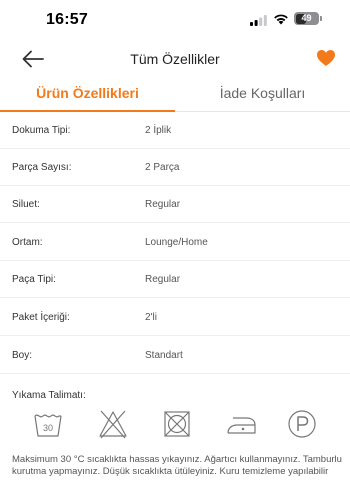  I want to click on tab-return-conditions: İade Koşulları, so click(262, 96).